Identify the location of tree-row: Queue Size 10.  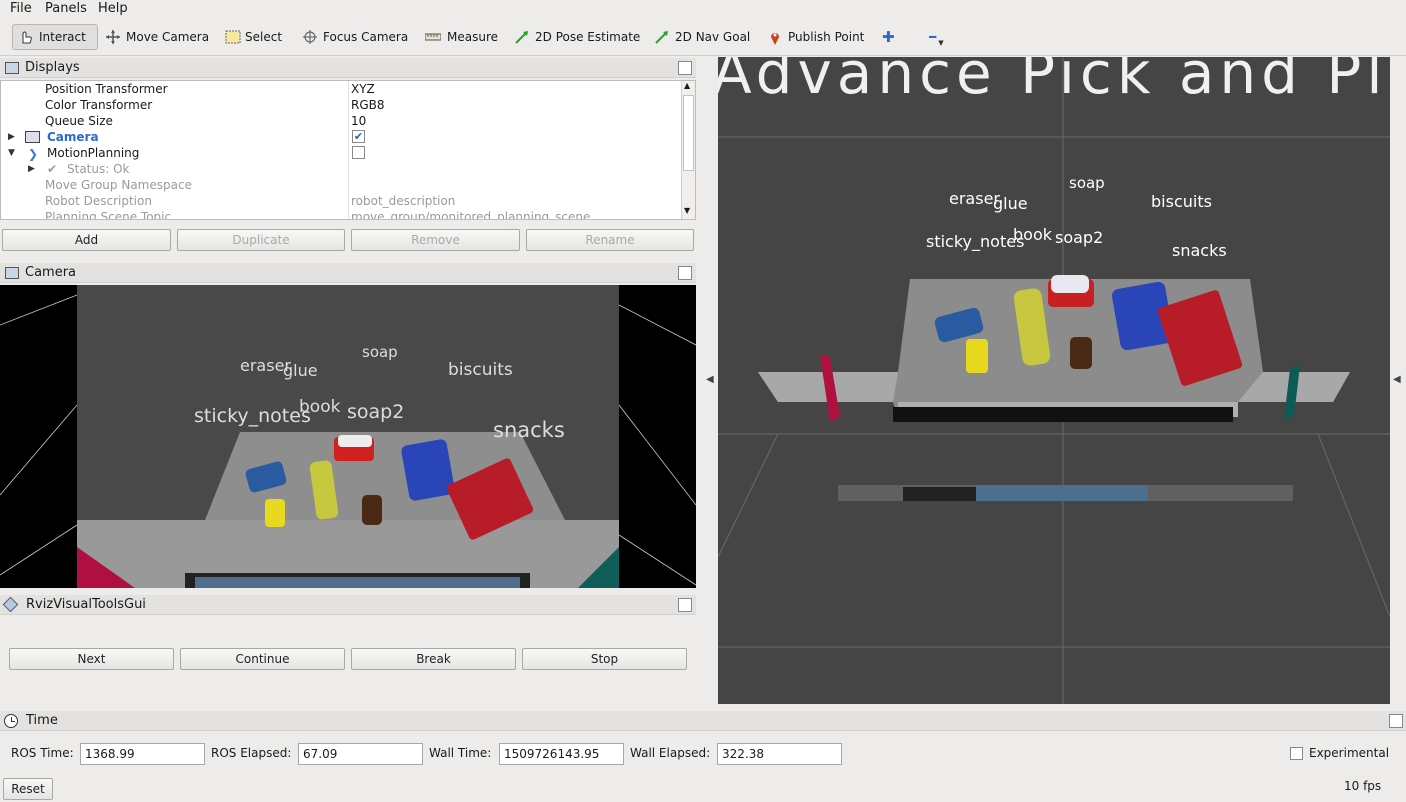
(341, 121).